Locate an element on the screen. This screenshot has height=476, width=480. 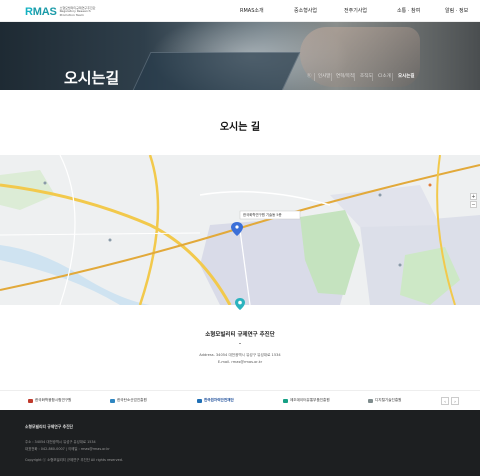
breadcrumb-item: 인사말 is located at coordinates (324, 76).